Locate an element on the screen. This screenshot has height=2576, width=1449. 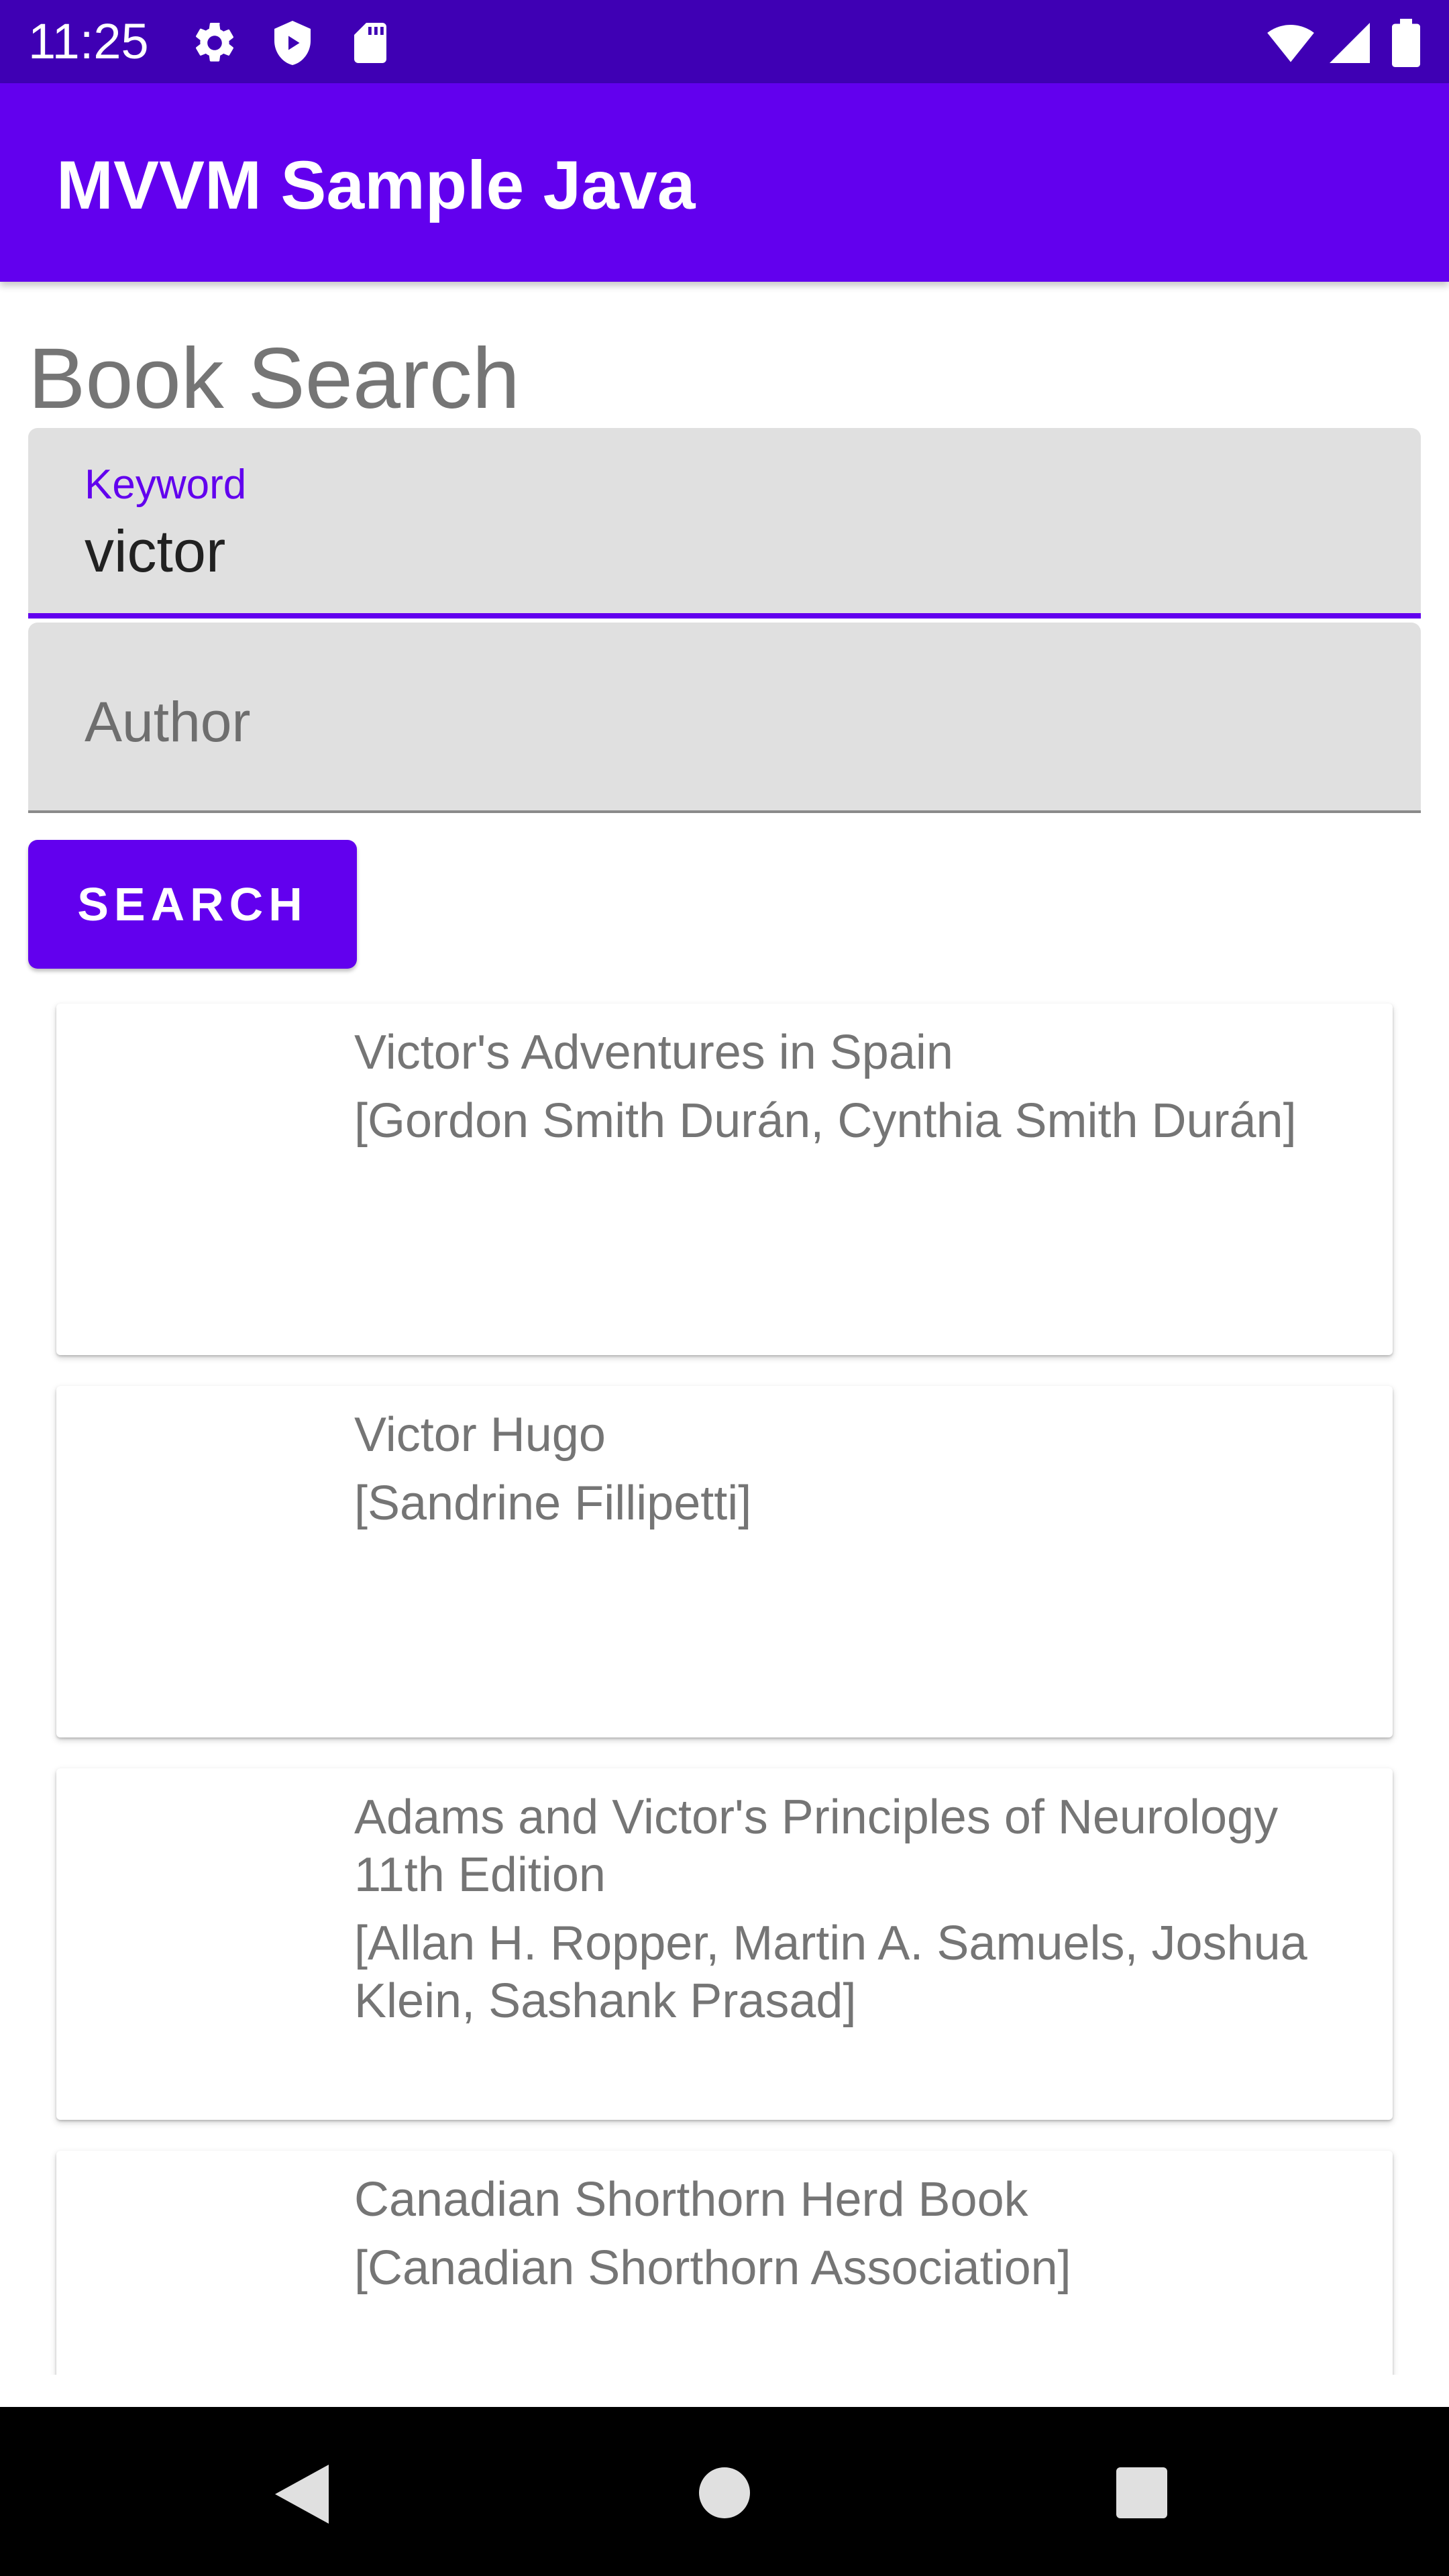
signal-icon is located at coordinates (1350, 44).